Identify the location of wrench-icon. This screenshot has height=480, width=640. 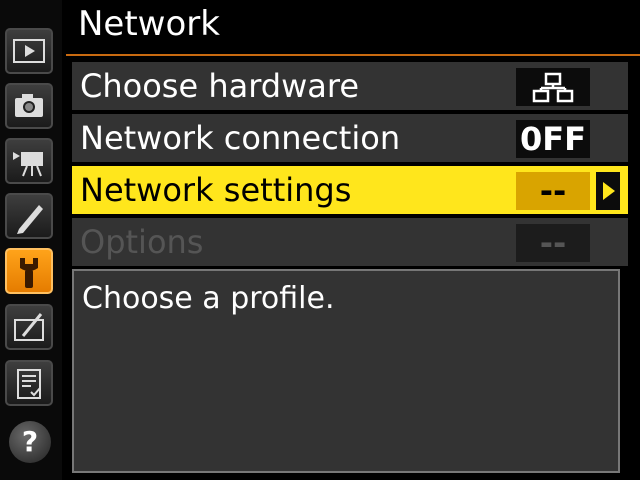
(29, 273).